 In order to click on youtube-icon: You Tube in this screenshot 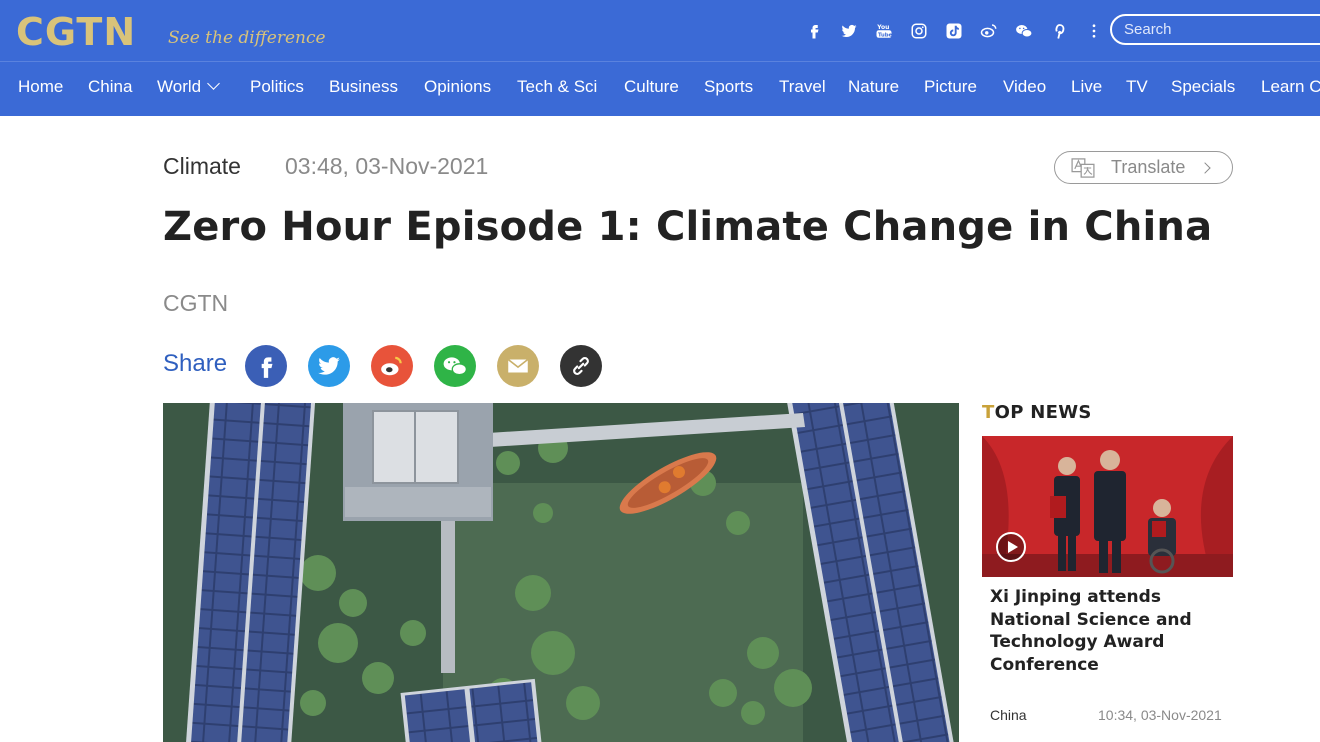, I will do `click(883, 31)`.